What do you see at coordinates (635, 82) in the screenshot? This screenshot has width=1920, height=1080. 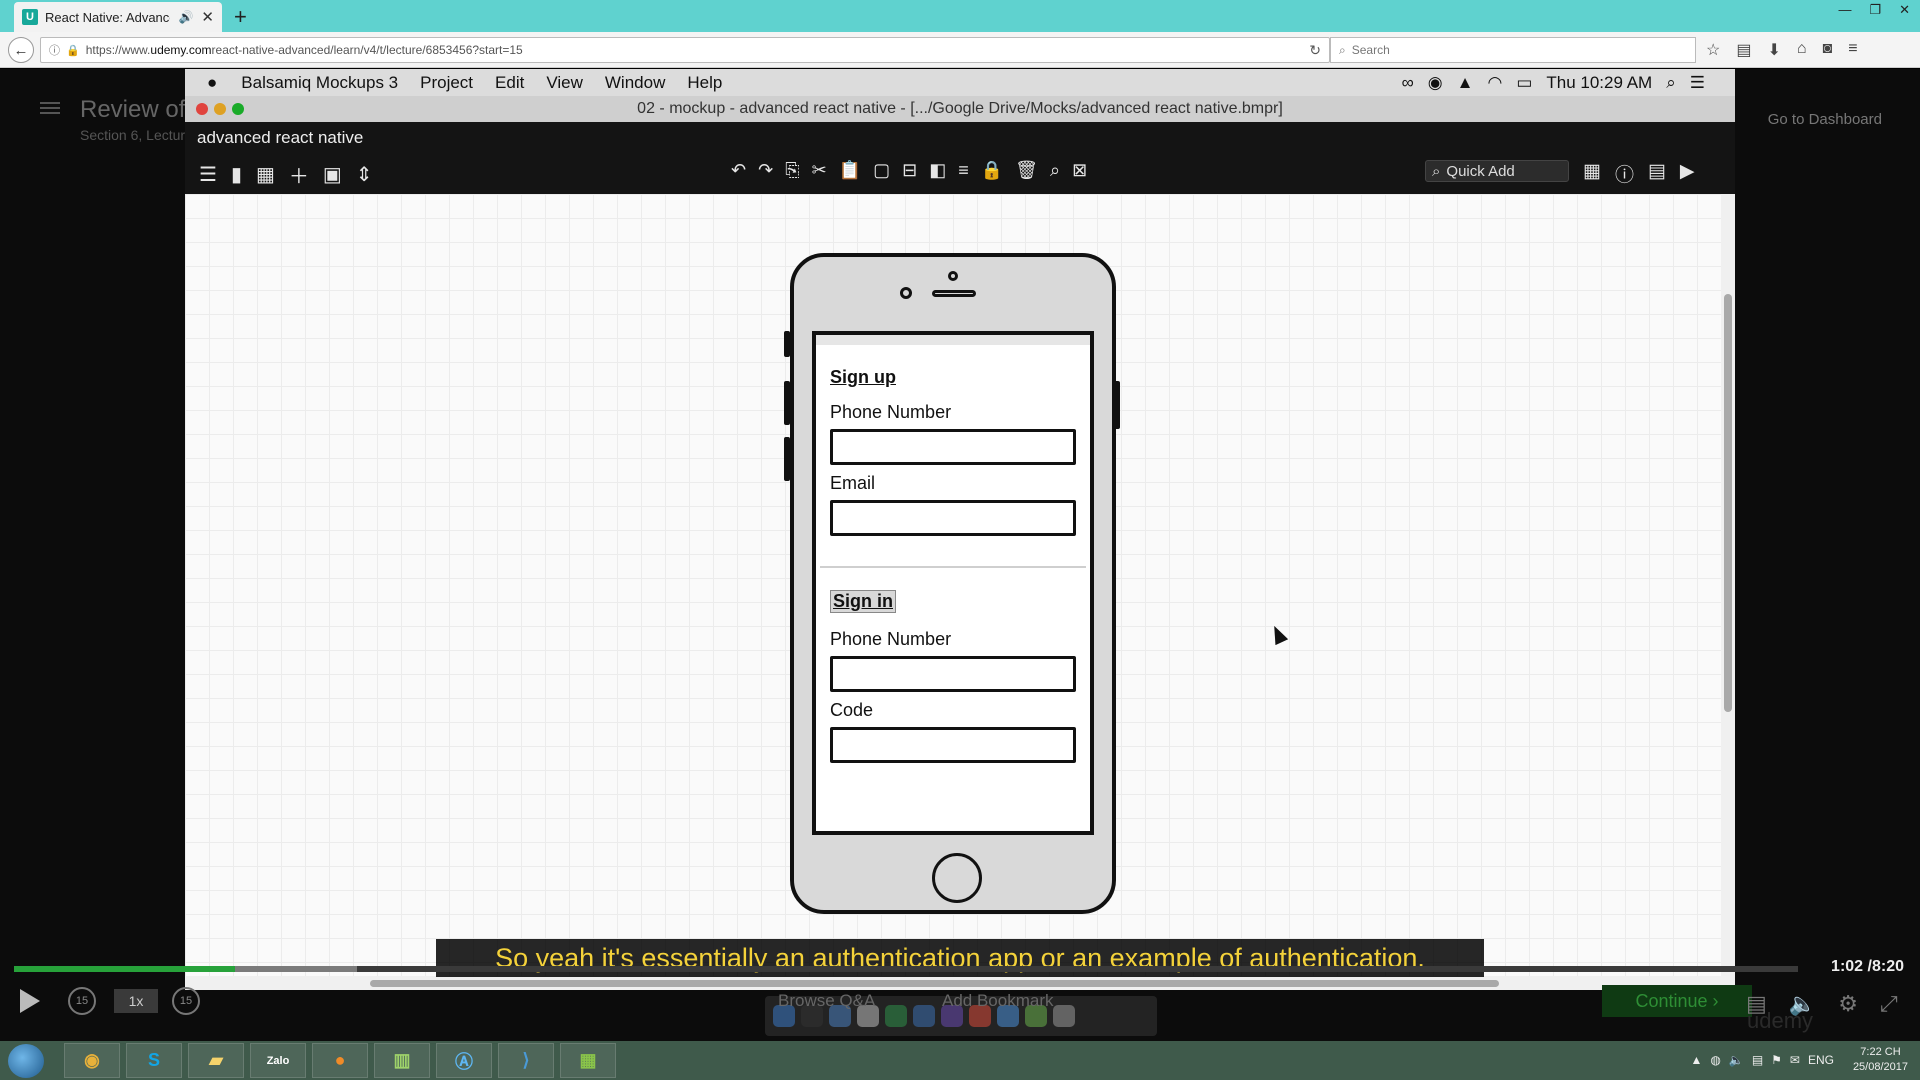 I see `menu-window: Window` at bounding box center [635, 82].